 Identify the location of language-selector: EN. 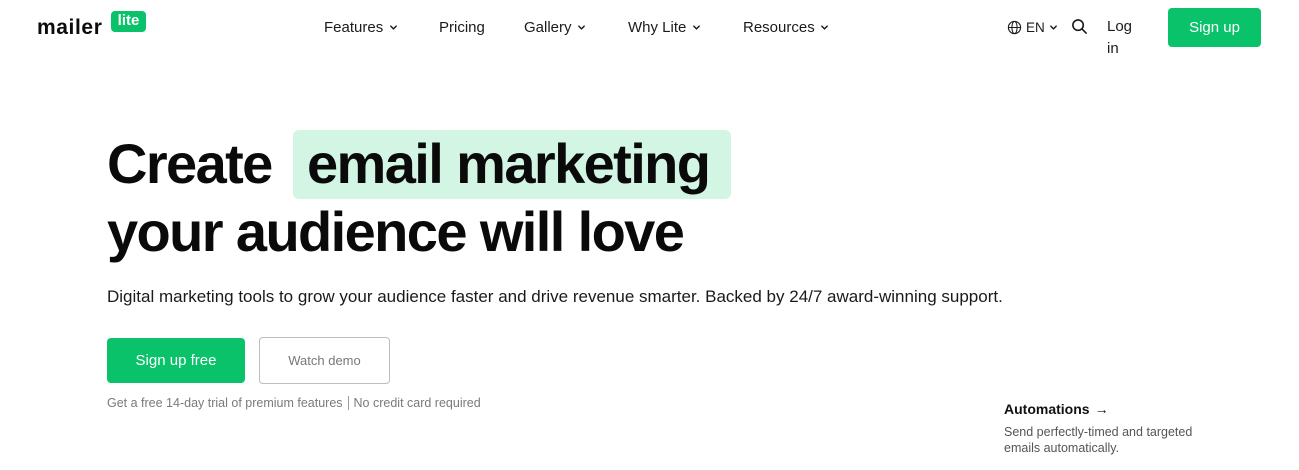
(1033, 27).